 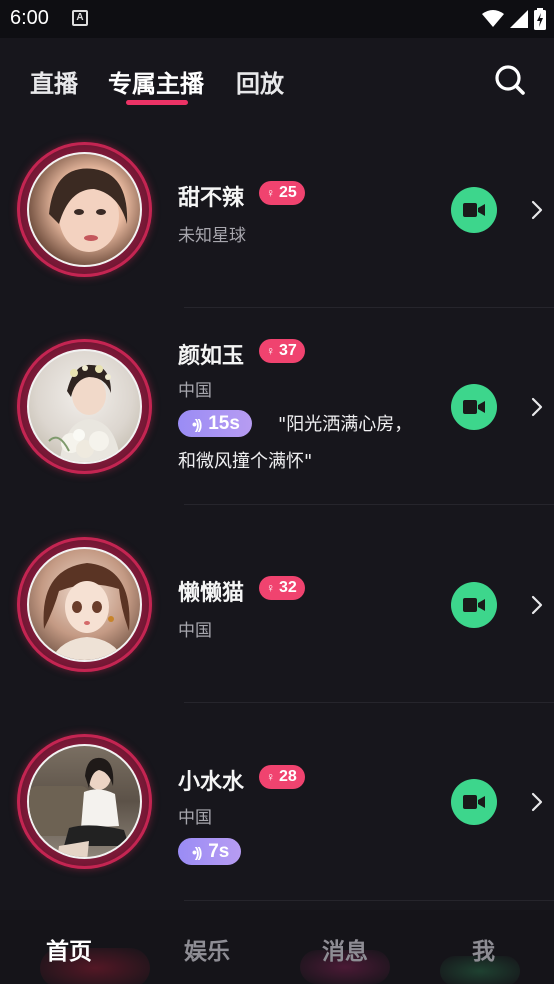 I want to click on age-badge: ♀ 32, so click(x=282, y=588).